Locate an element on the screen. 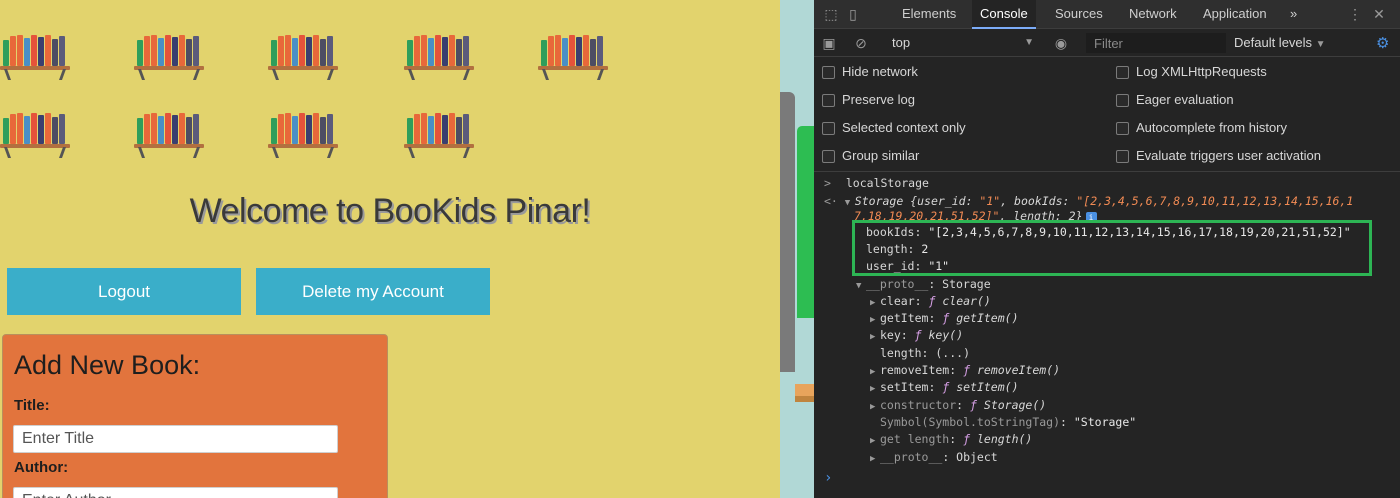 This screenshot has height=498, width=1400. method-row: ▶ getItem: ƒ getItem() is located at coordinates (944, 319).